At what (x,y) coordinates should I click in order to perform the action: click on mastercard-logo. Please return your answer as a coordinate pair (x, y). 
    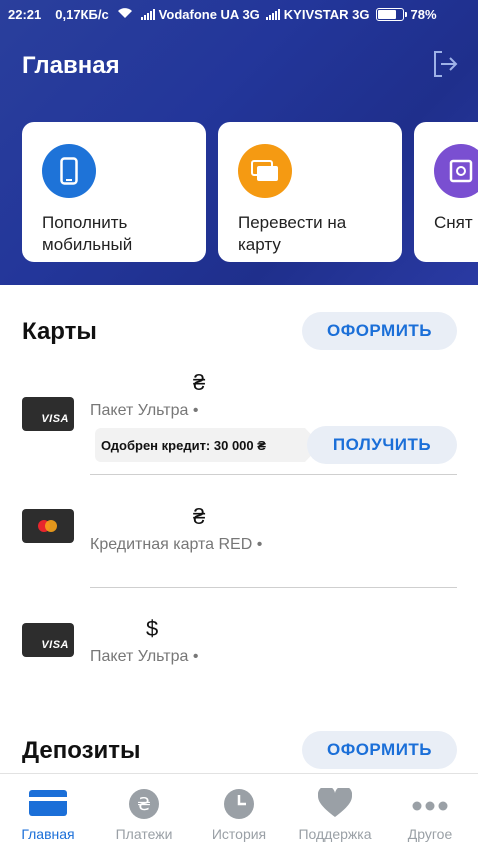
    Looking at the image, I should click on (47, 526).